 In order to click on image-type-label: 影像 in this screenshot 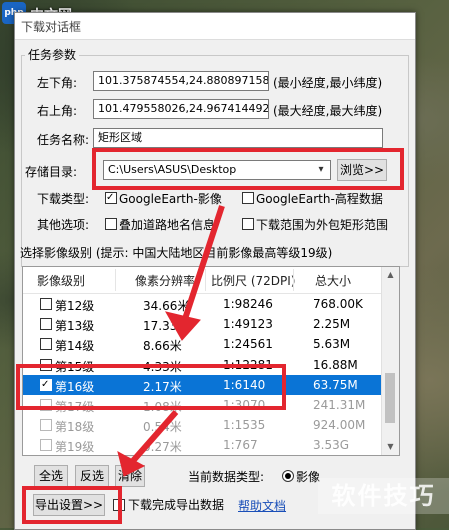, I will do `click(308, 477)`.